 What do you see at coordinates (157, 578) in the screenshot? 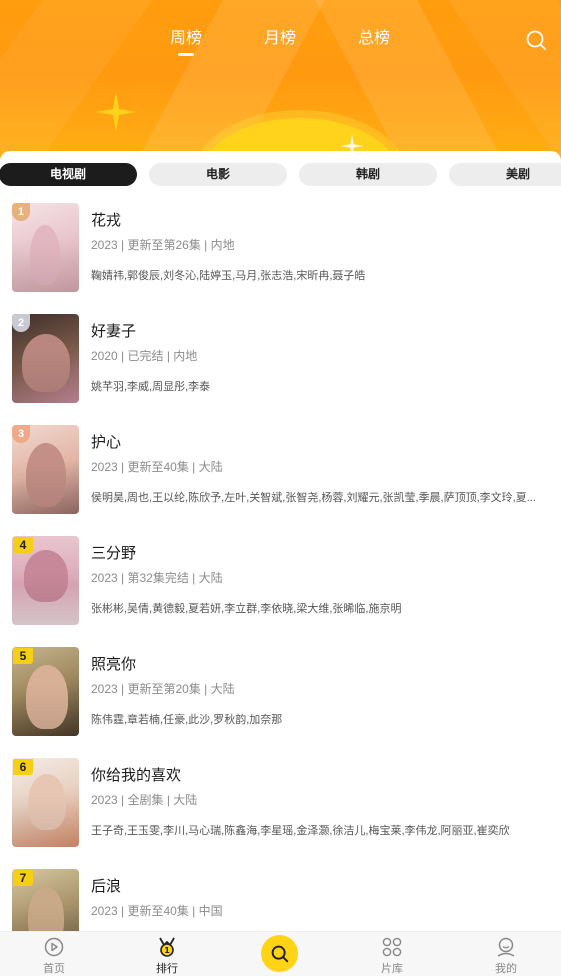
I see `drama-meta: 2023 | 第32集完结 | 大陆` at bounding box center [157, 578].